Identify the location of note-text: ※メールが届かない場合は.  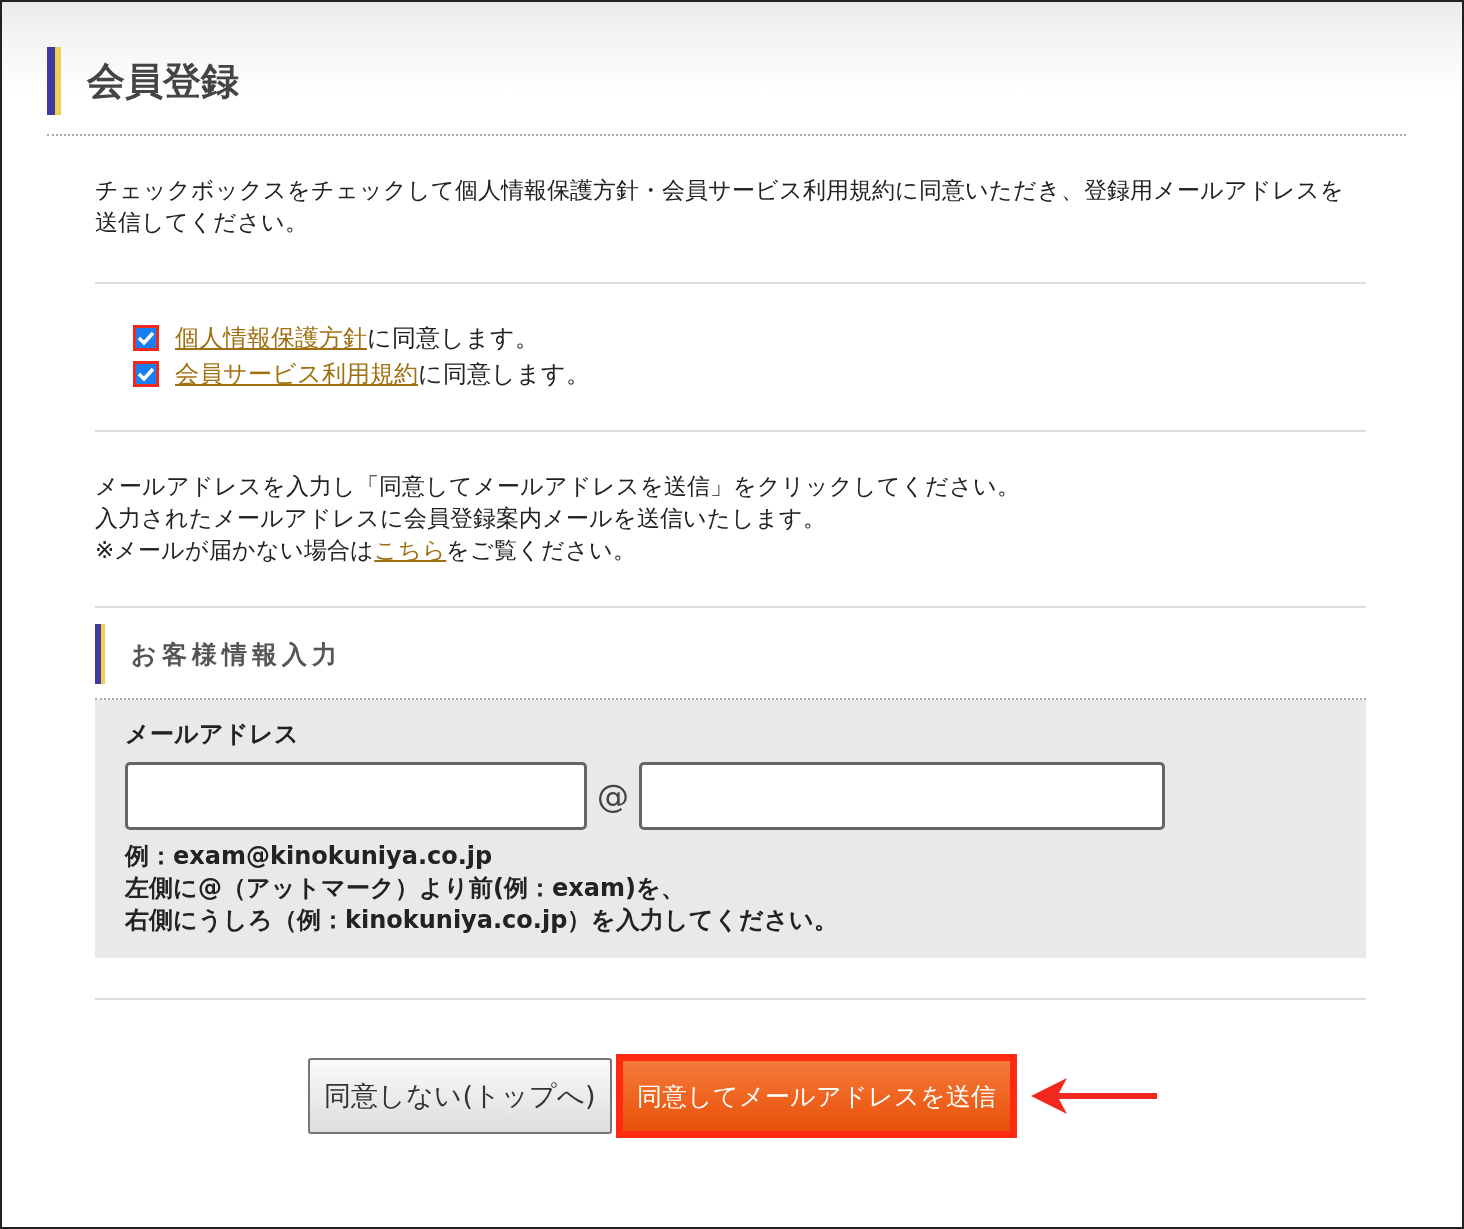
(235, 550).